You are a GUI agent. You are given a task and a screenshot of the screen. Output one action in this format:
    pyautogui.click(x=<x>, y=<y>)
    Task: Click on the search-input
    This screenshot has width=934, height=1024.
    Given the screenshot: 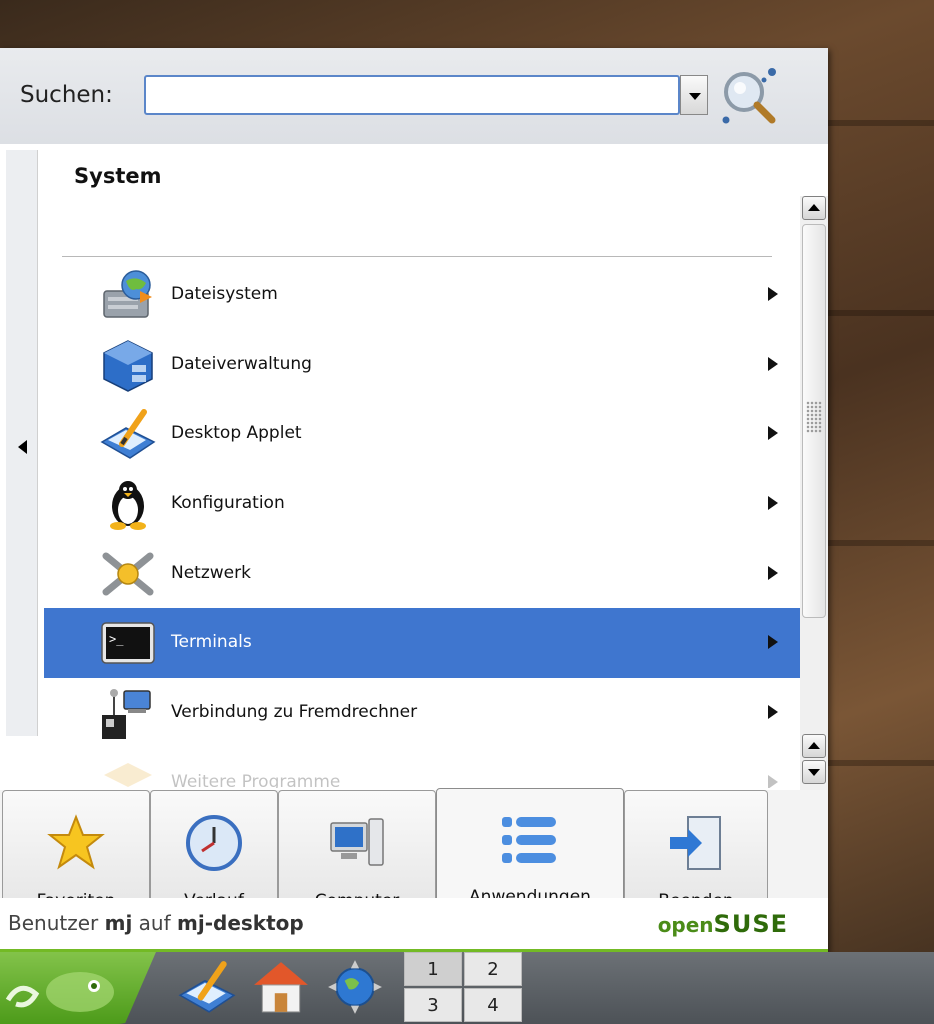 What is the action you would take?
    pyautogui.click(x=412, y=95)
    